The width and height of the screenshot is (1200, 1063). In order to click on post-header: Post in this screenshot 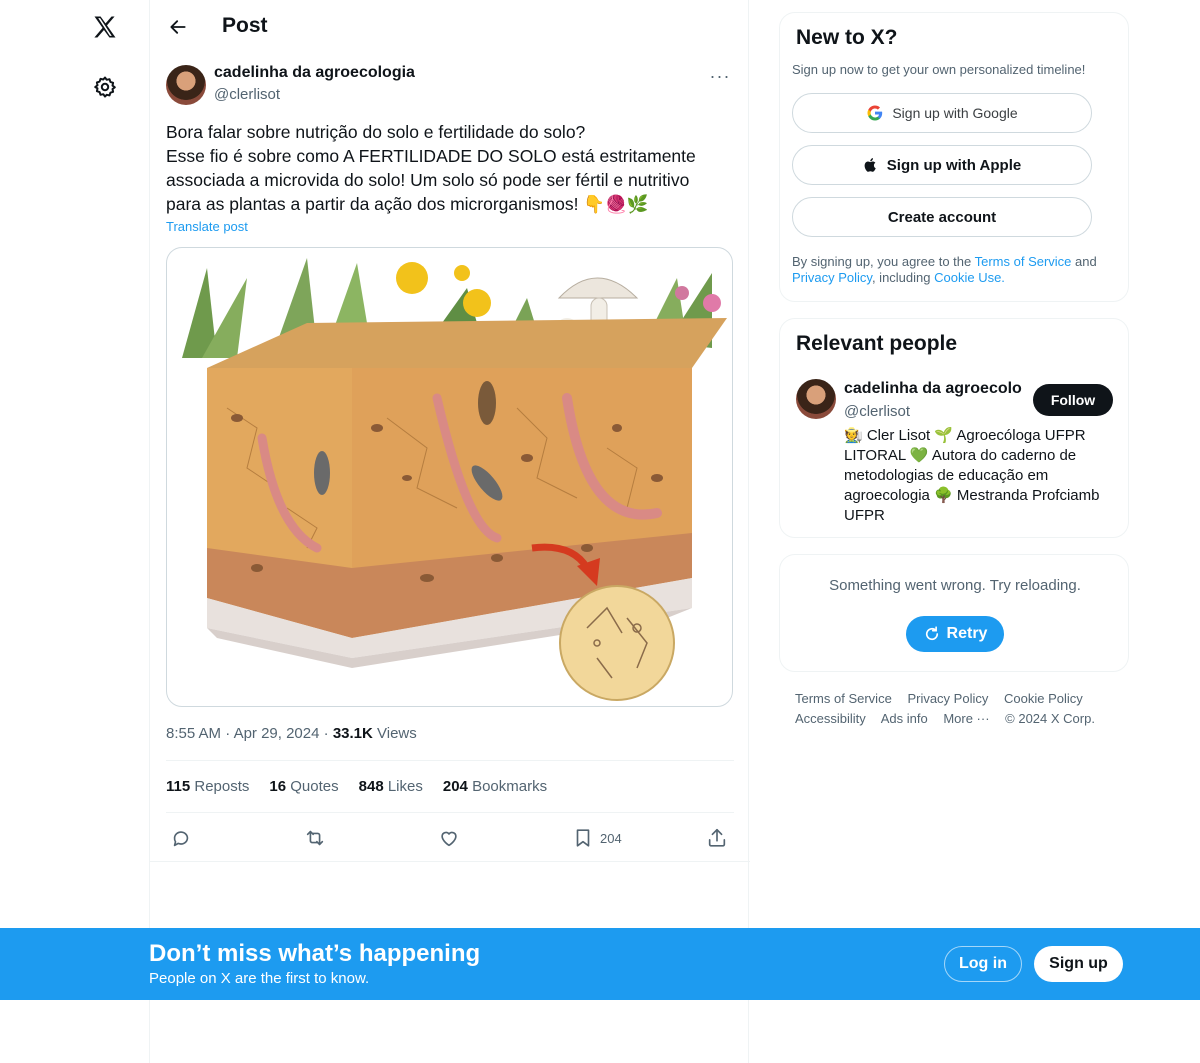, I will do `click(450, 26)`.